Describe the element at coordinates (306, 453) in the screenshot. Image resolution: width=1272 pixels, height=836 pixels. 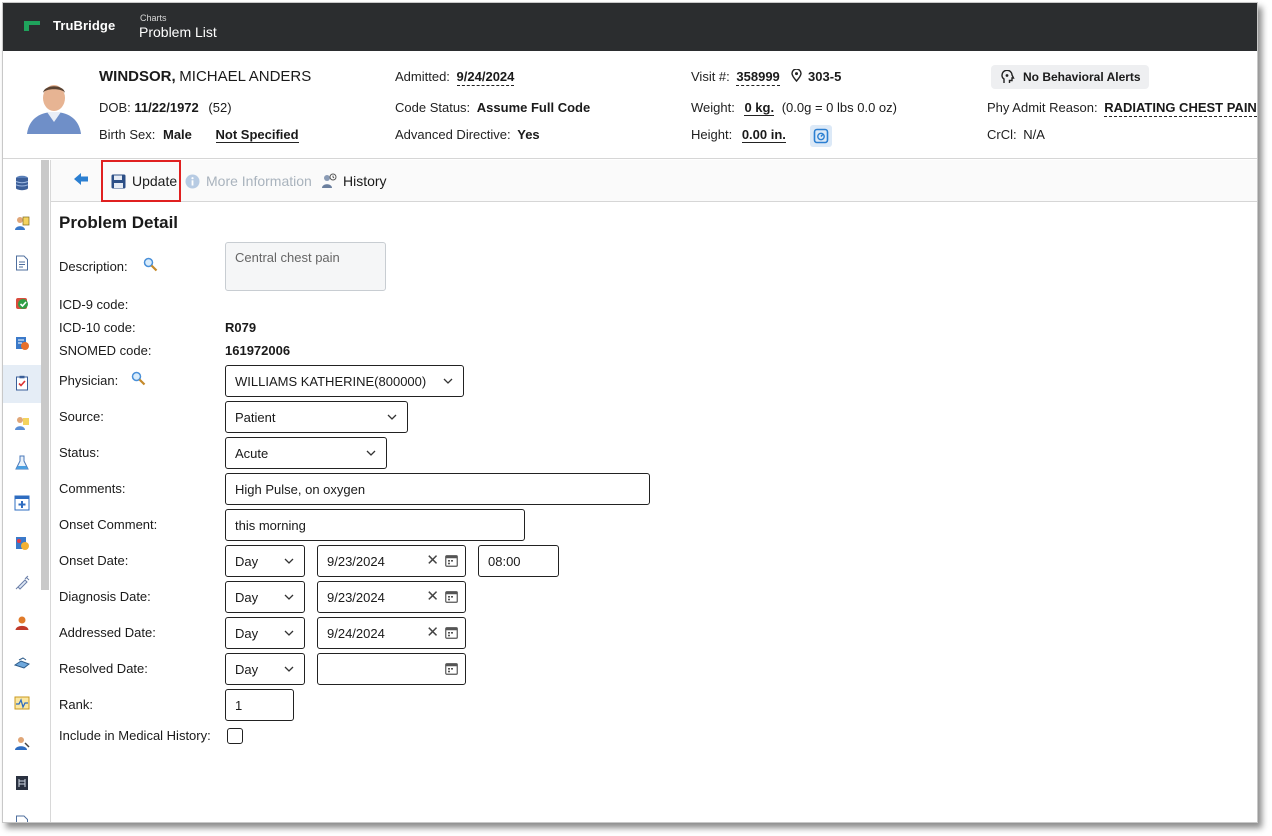
I see `status-select: Acute` at that location.